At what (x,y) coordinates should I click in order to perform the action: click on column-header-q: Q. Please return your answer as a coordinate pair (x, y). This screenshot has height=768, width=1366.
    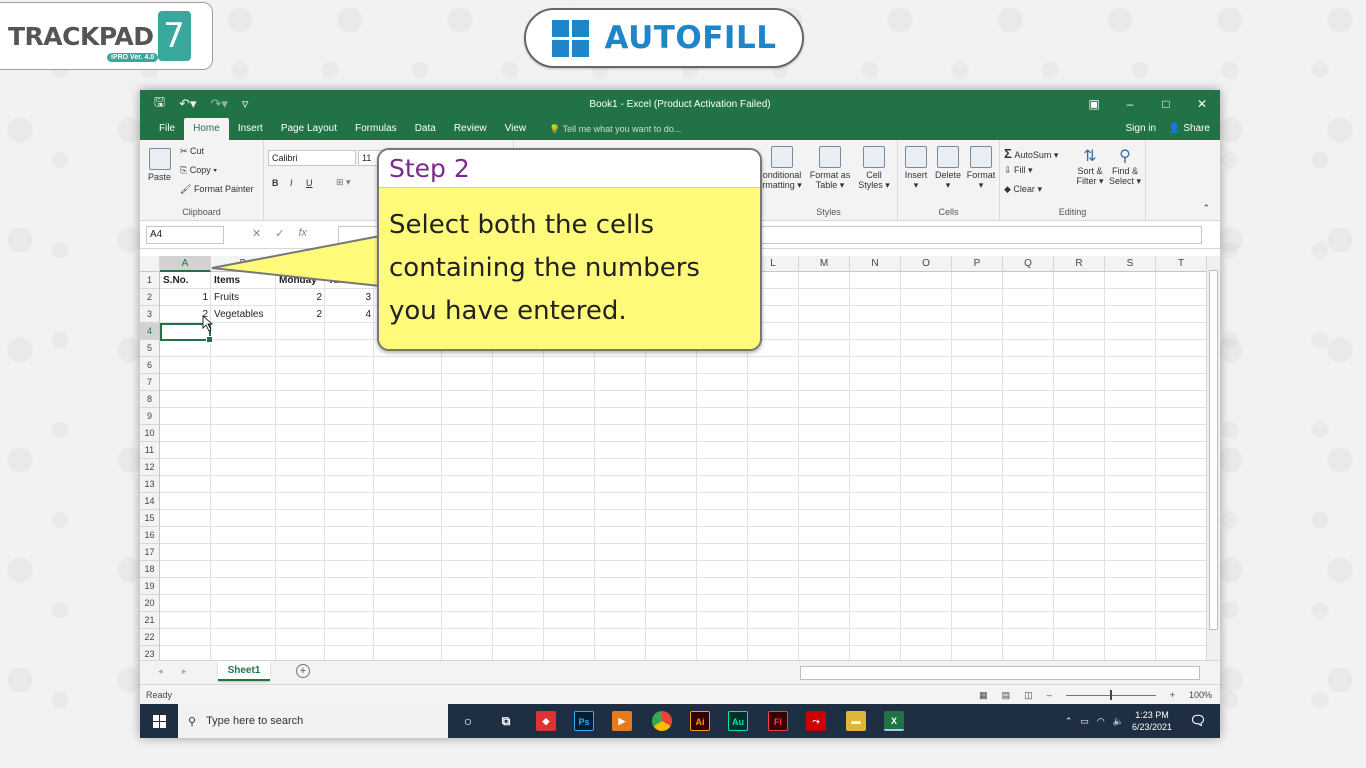
    Looking at the image, I should click on (1028, 264).